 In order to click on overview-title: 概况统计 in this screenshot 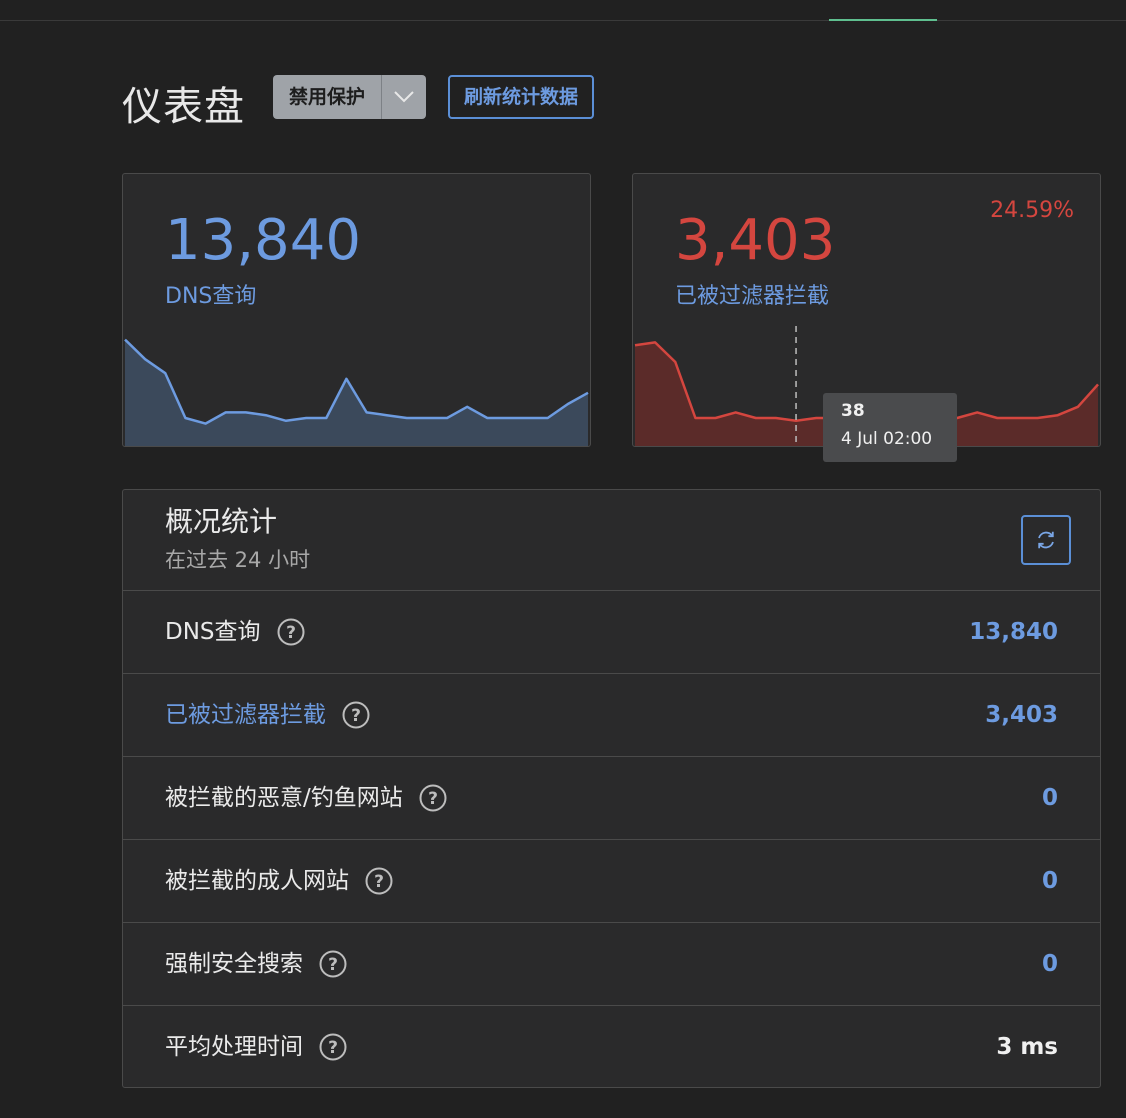, I will do `click(221, 521)`.